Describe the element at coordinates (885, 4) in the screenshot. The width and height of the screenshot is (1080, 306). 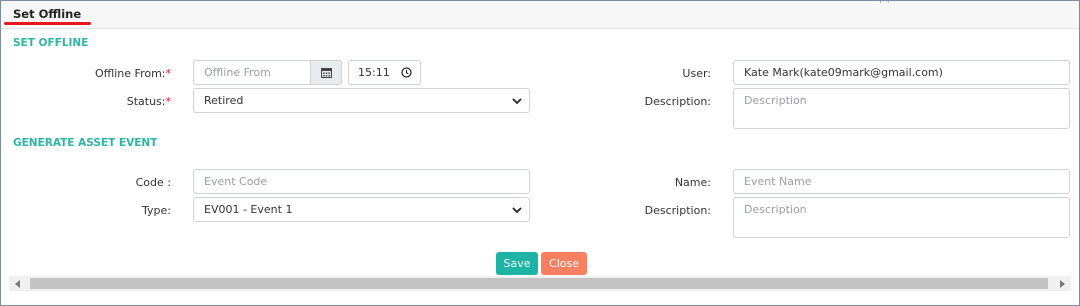
I see `header-dots: · ·` at that location.